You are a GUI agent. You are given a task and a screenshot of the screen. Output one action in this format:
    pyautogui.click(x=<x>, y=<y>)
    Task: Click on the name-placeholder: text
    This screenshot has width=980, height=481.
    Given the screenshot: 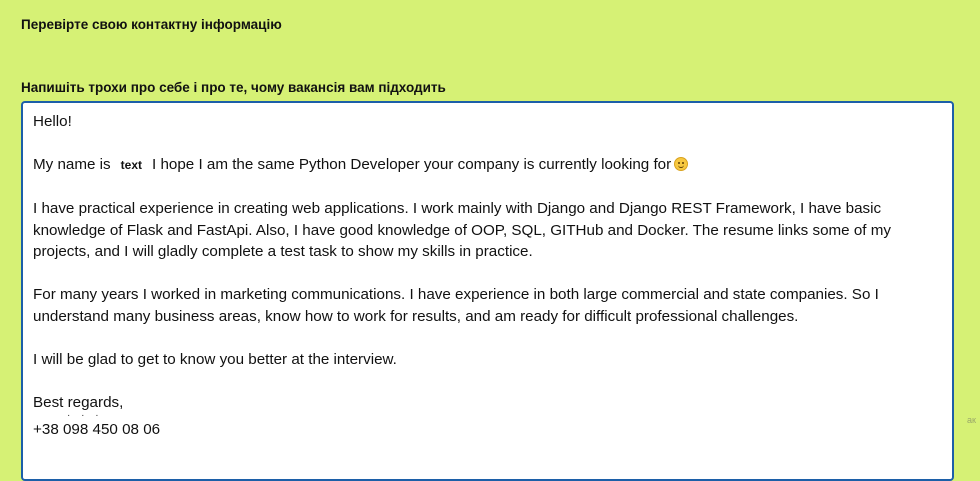 What is the action you would take?
    pyautogui.click(x=131, y=165)
    